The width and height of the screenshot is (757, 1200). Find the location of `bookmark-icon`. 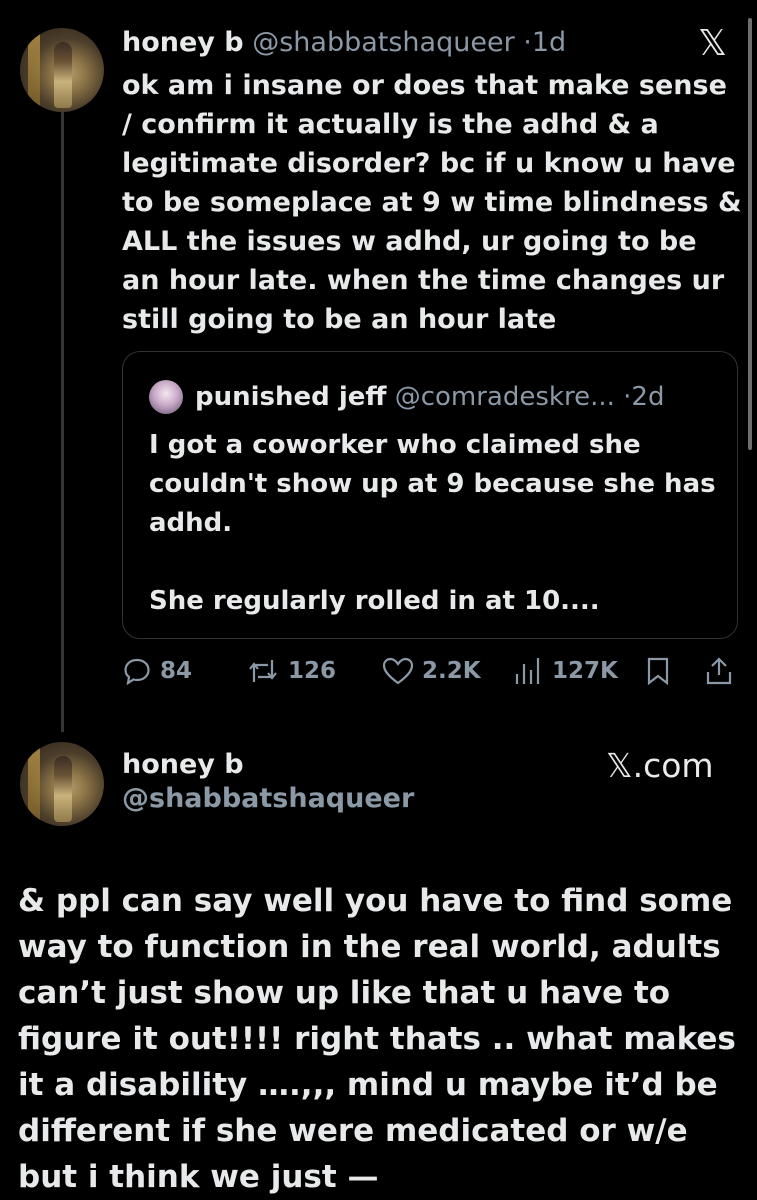

bookmark-icon is located at coordinates (658, 671).